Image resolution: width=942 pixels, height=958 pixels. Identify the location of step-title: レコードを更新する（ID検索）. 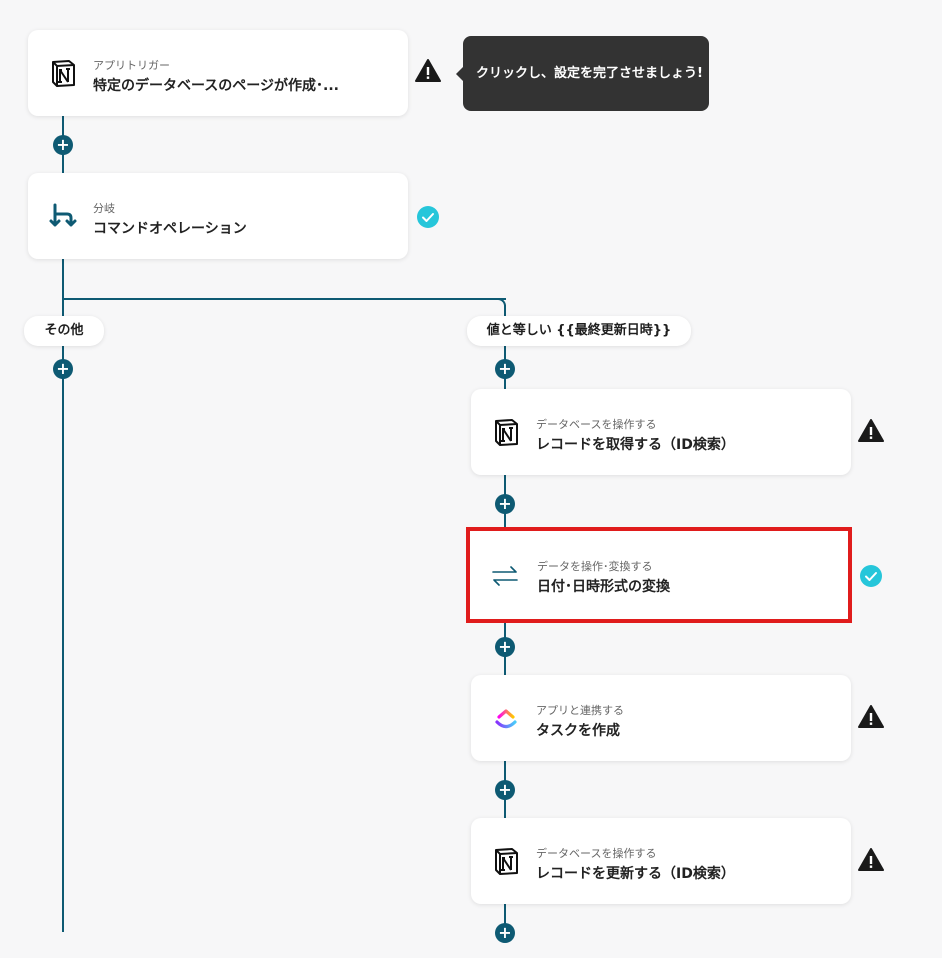
(635, 874).